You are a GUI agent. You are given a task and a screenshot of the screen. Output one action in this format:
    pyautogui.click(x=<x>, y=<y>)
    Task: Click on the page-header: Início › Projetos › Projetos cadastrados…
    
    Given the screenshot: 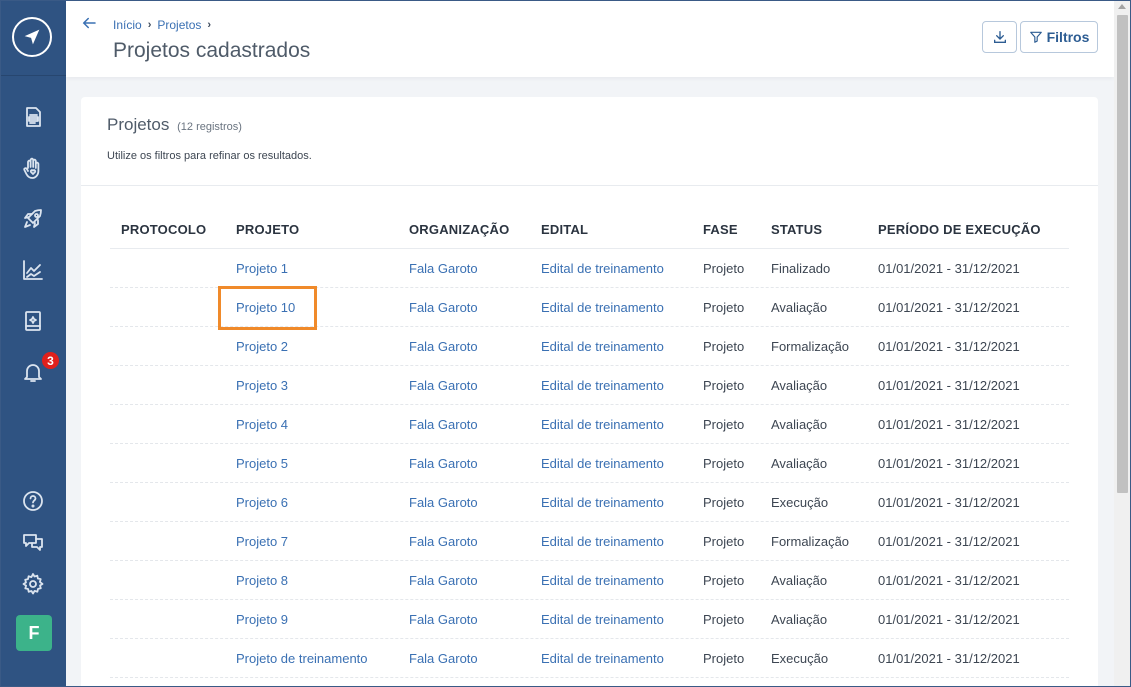 What is the action you would take?
    pyautogui.click(x=590, y=38)
    